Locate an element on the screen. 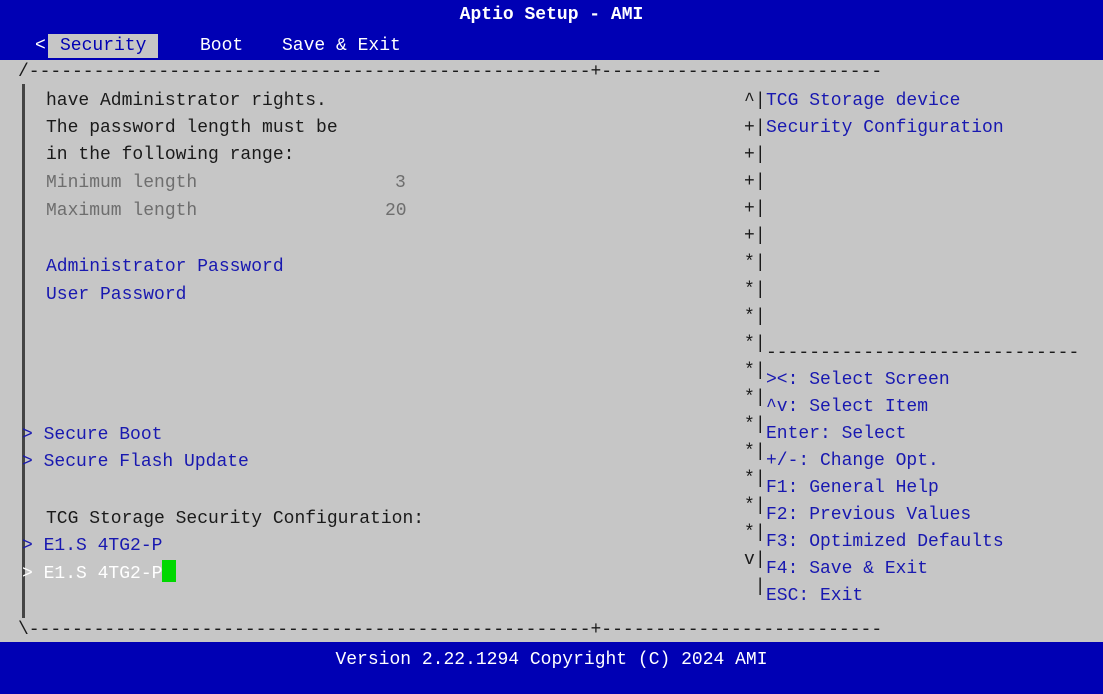 The width and height of the screenshot is (1103, 694). footer-version: Version 2.22.1294 Copyright (C) 2024 AMI is located at coordinates (551, 668).